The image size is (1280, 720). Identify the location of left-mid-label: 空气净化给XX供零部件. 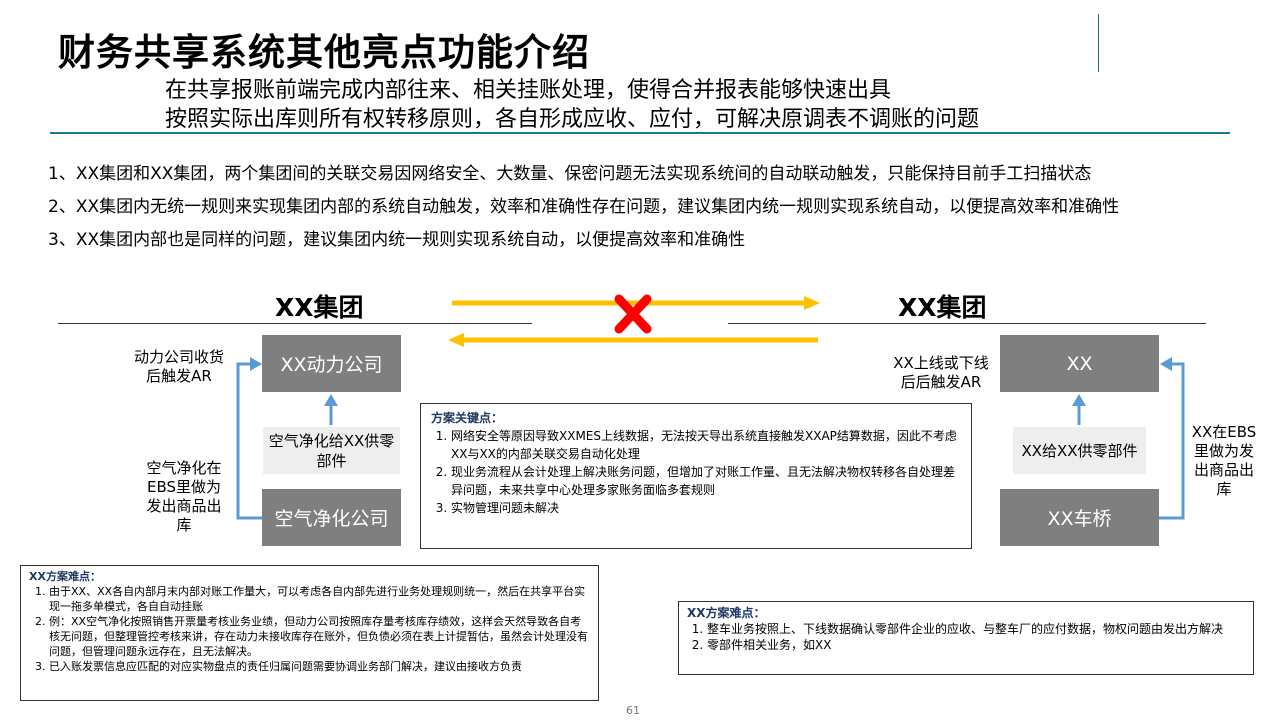
(331, 450).